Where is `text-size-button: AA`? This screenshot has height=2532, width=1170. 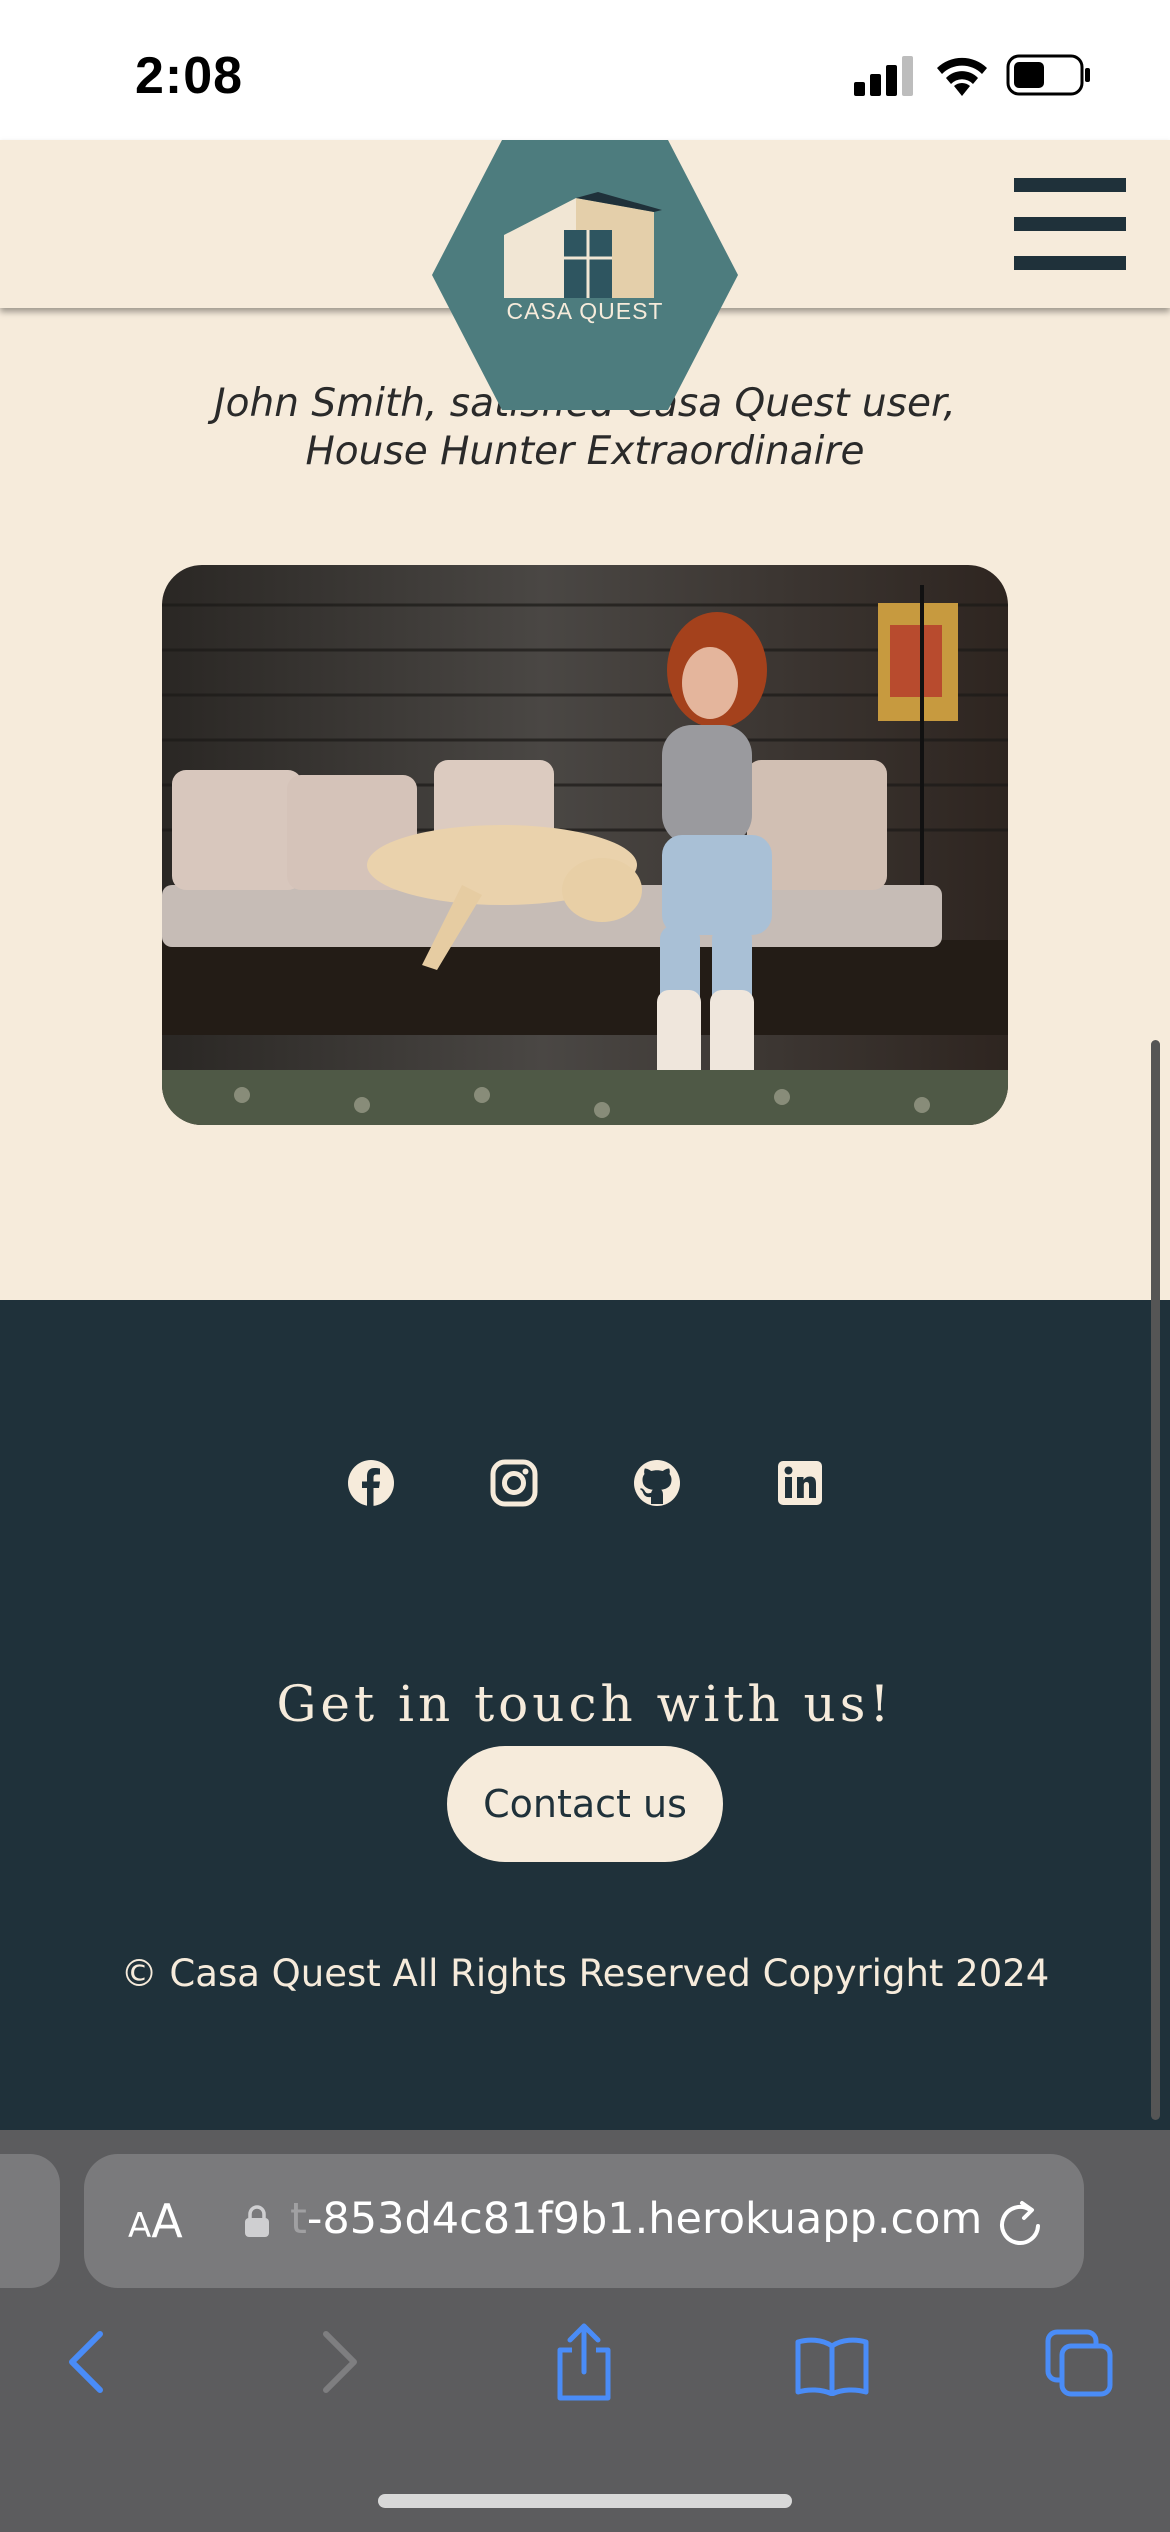
text-size-button: AA is located at coordinates (155, 2221).